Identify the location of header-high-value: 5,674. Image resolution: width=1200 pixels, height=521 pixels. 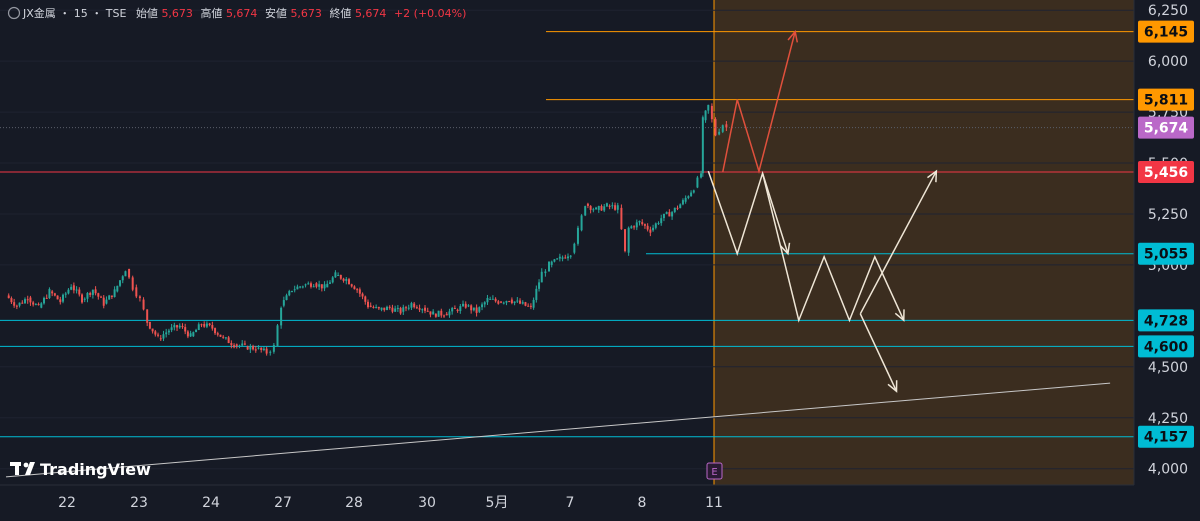
(242, 13).